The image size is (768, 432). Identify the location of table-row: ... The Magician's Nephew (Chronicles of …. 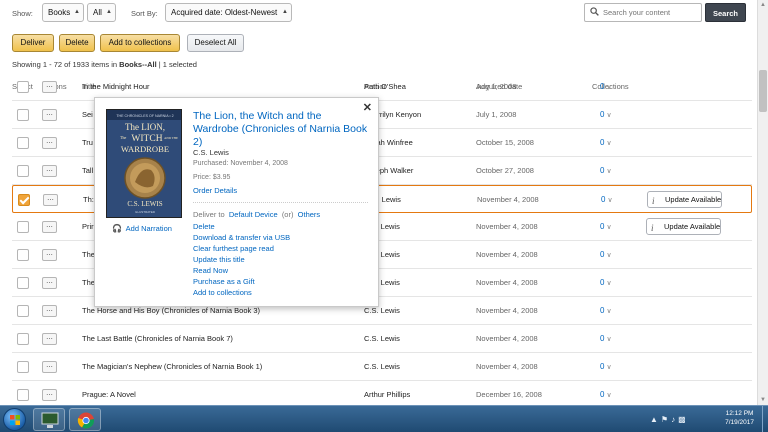
(382, 367).